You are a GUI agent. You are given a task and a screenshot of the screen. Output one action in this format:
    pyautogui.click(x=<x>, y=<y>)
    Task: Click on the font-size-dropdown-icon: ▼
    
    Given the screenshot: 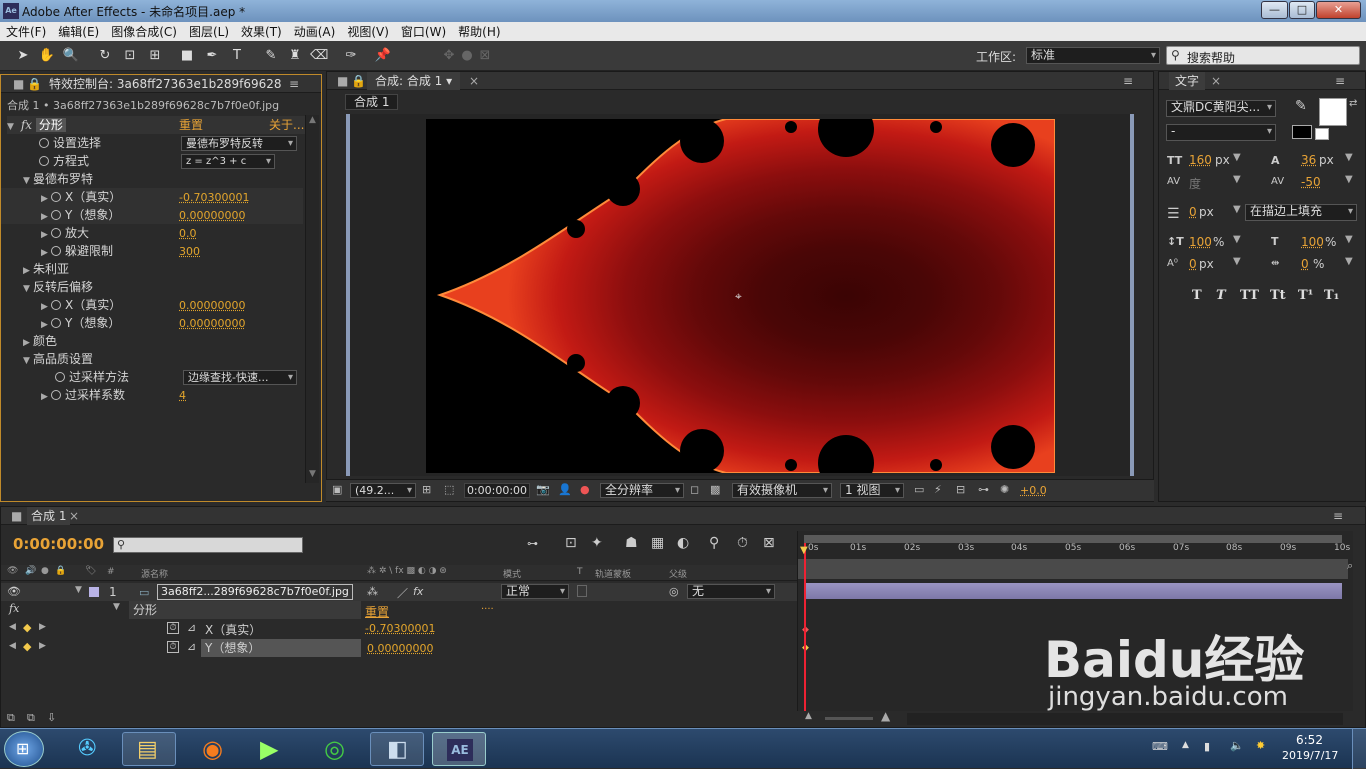 What is the action you would take?
    pyautogui.click(x=1237, y=157)
    